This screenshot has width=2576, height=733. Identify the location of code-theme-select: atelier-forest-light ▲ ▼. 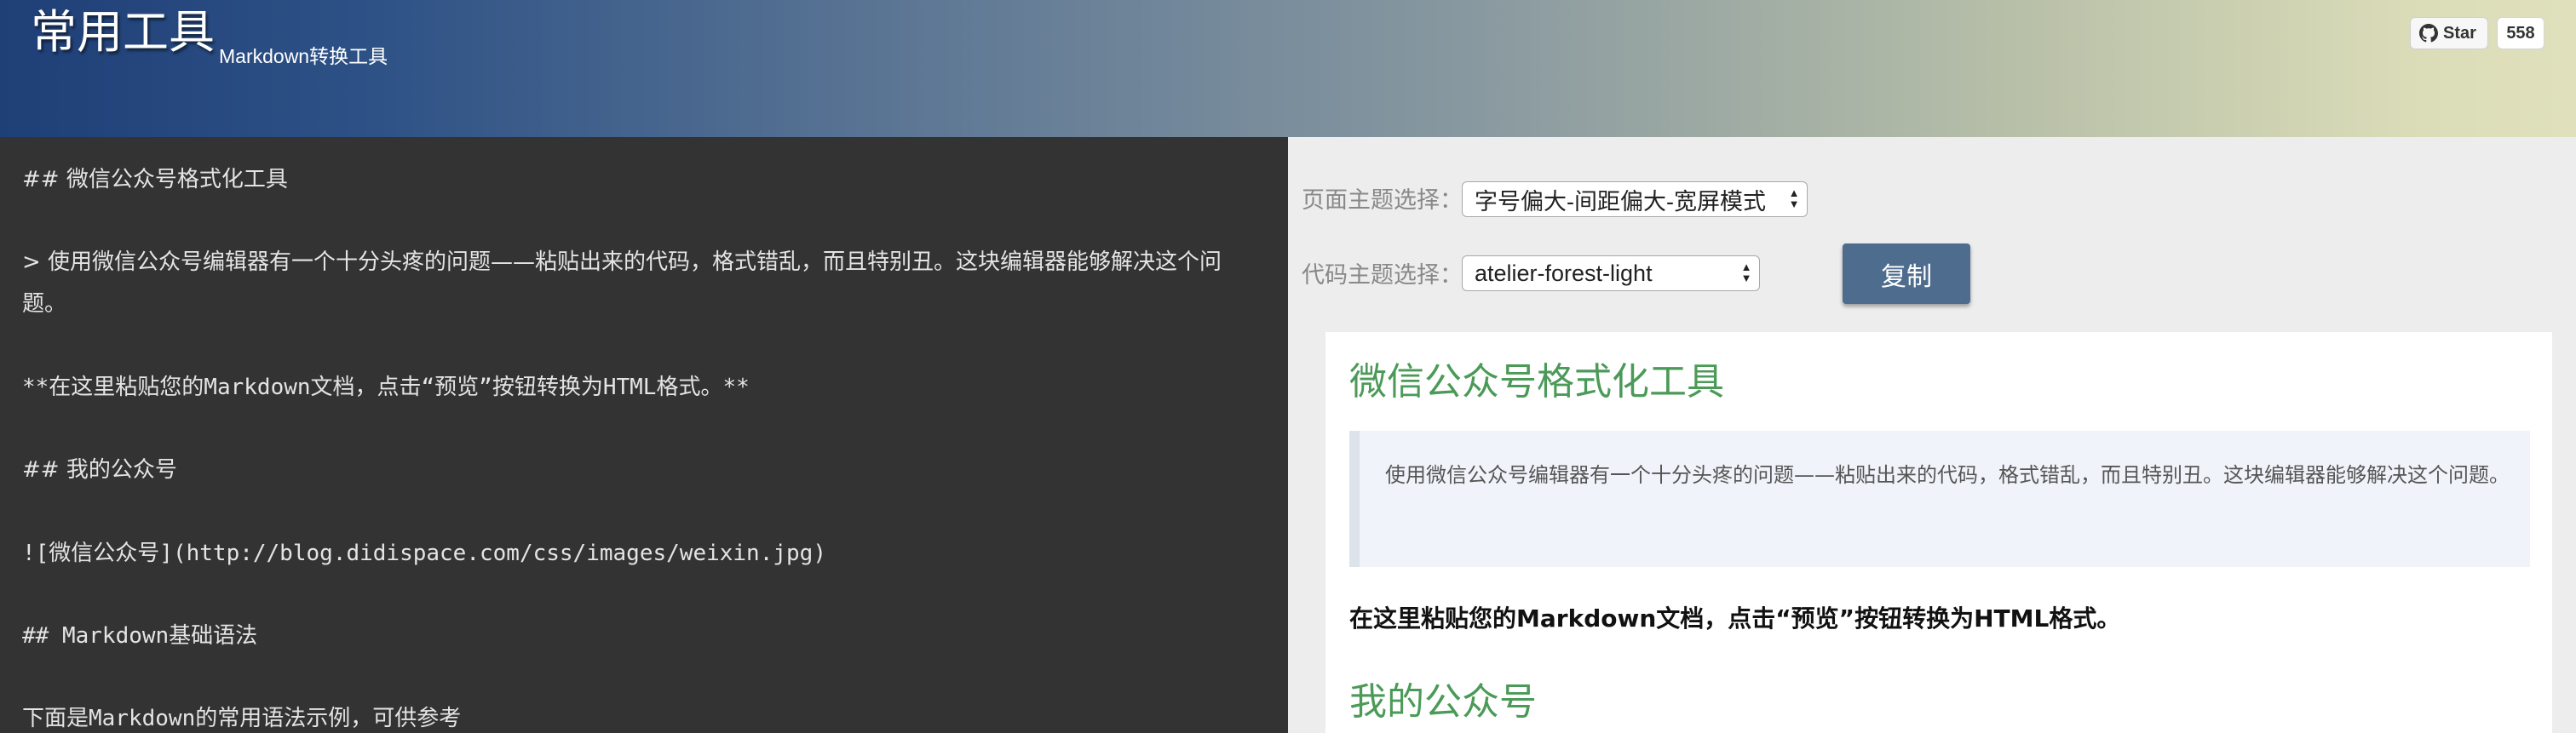
(1611, 273).